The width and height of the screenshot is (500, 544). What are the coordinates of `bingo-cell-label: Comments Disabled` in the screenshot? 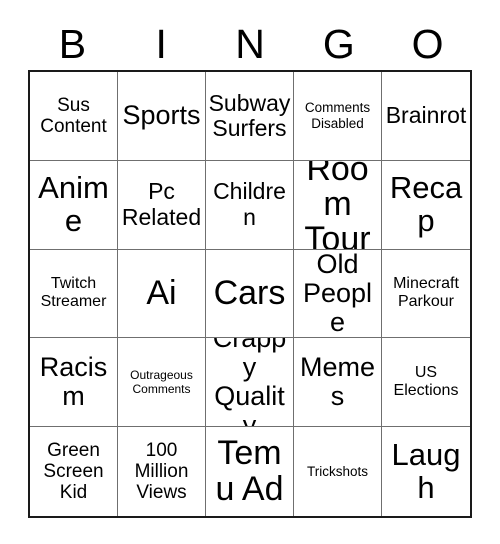 It's located at (337, 115).